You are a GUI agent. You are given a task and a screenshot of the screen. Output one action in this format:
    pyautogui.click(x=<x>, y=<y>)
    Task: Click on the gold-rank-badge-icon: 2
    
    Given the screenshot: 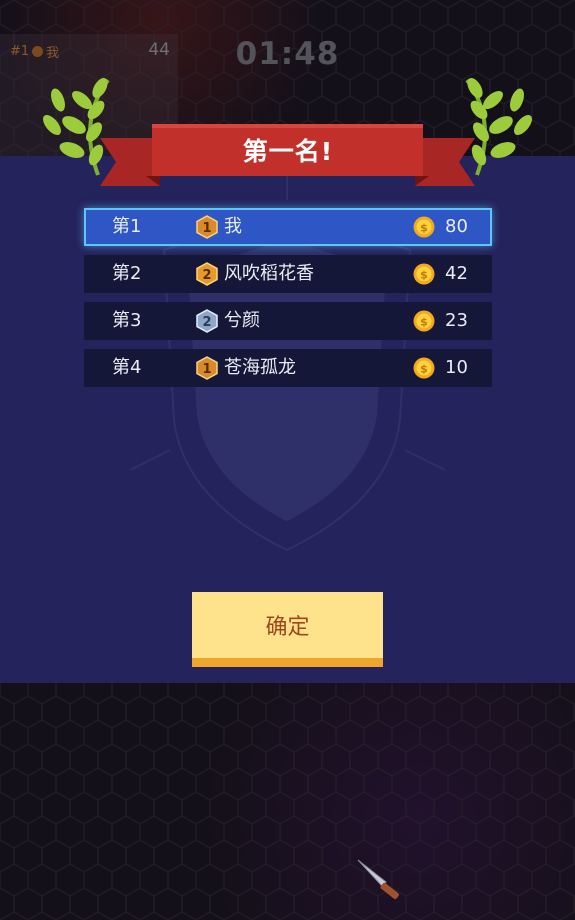 What is the action you would take?
    pyautogui.click(x=207, y=274)
    